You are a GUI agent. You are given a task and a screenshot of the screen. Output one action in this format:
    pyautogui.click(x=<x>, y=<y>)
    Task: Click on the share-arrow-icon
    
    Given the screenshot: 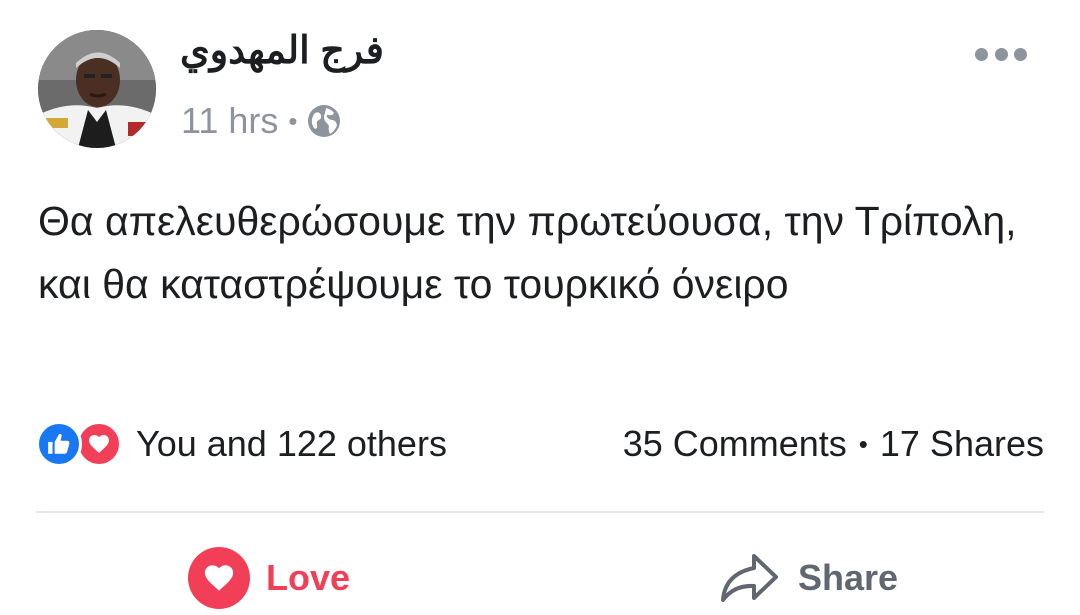 What is the action you would take?
    pyautogui.click(x=749, y=578)
    